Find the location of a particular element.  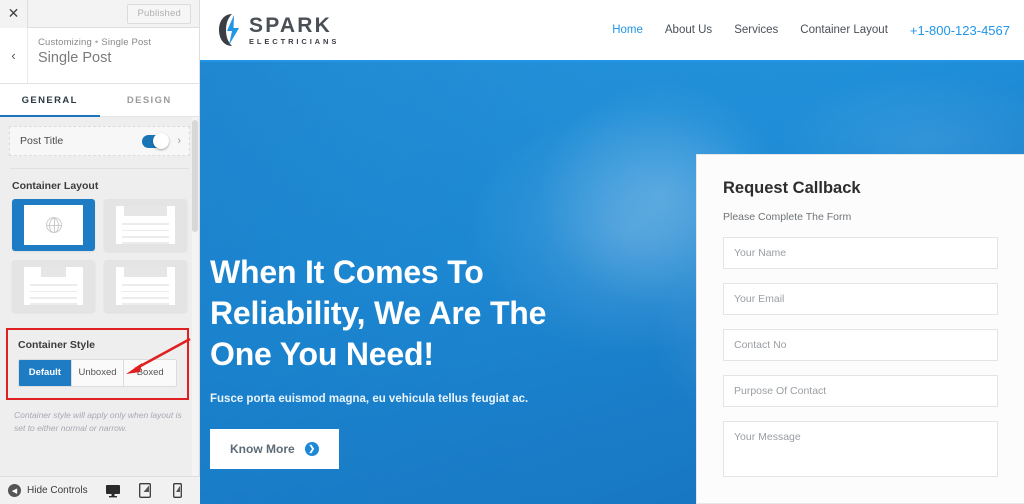

layout-thumb-stretched is located at coordinates (145, 286).